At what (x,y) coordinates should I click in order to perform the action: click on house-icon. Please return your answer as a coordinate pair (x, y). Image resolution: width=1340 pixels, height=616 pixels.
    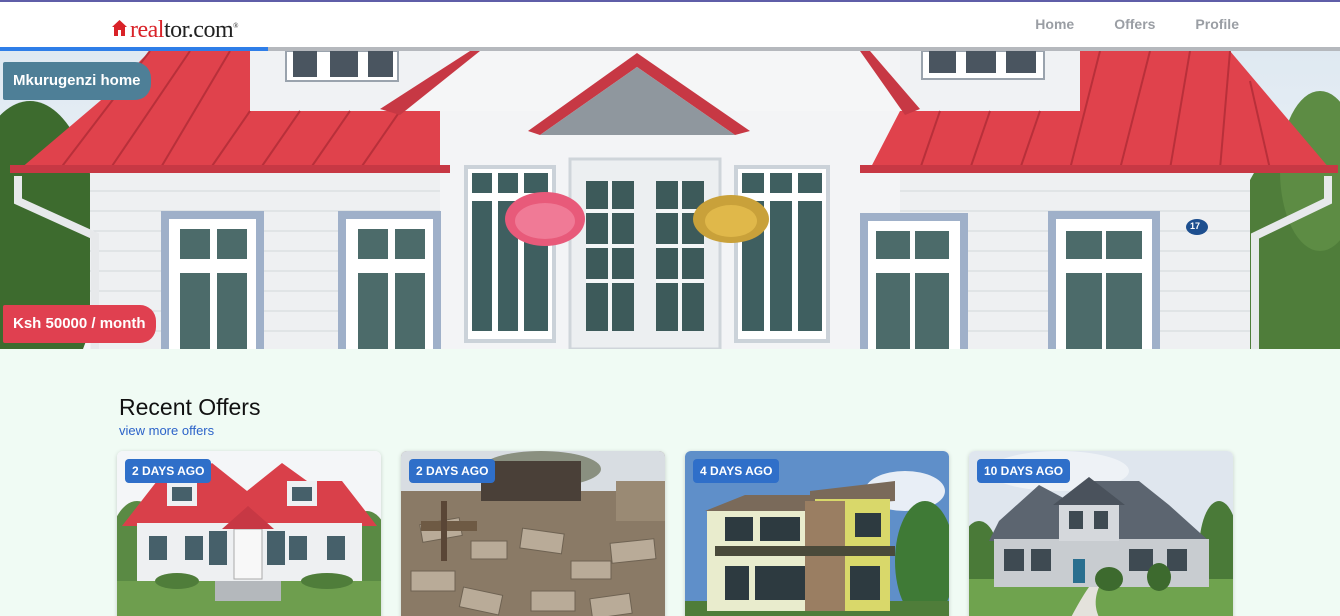
    Looking at the image, I should click on (119, 28).